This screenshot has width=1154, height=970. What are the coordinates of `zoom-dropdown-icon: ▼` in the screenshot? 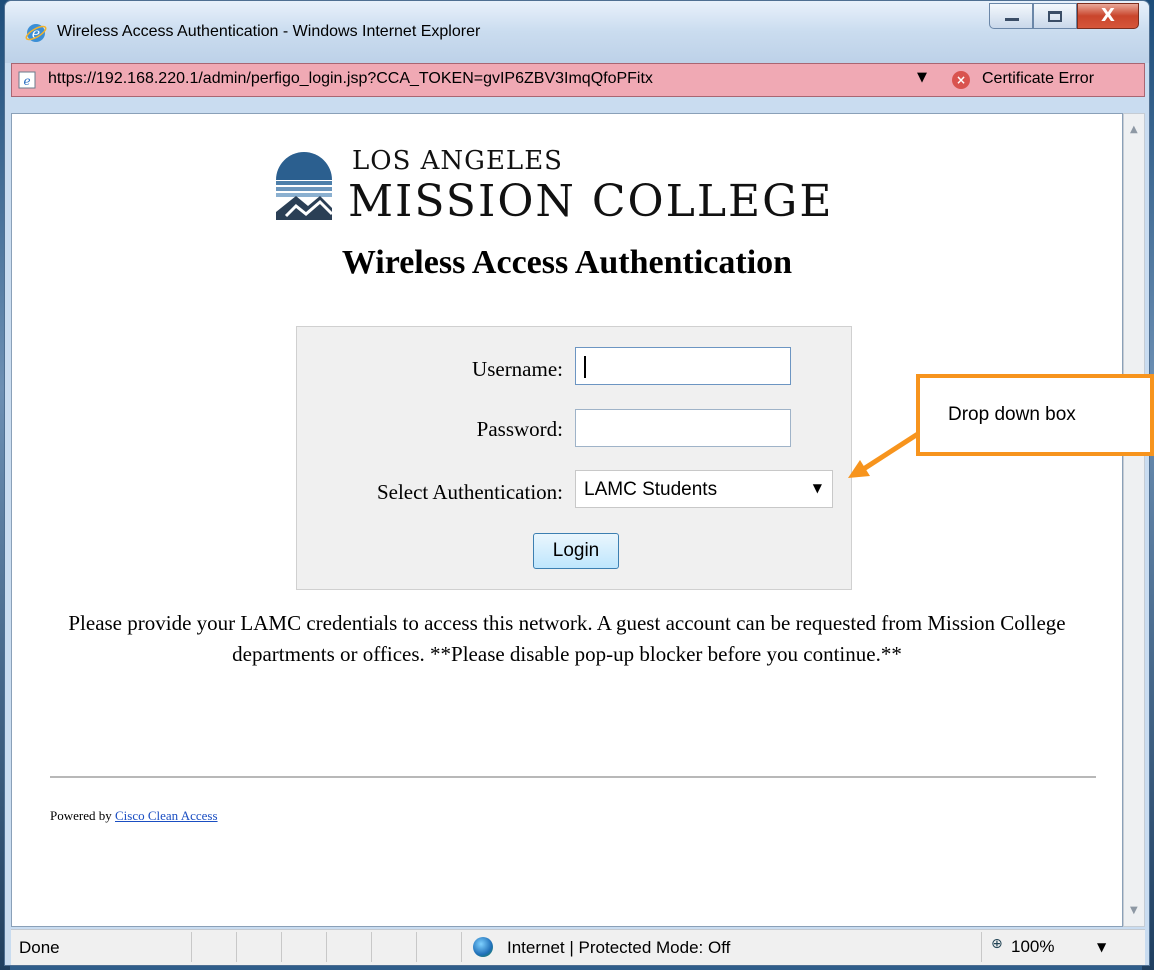 It's located at (1101, 947).